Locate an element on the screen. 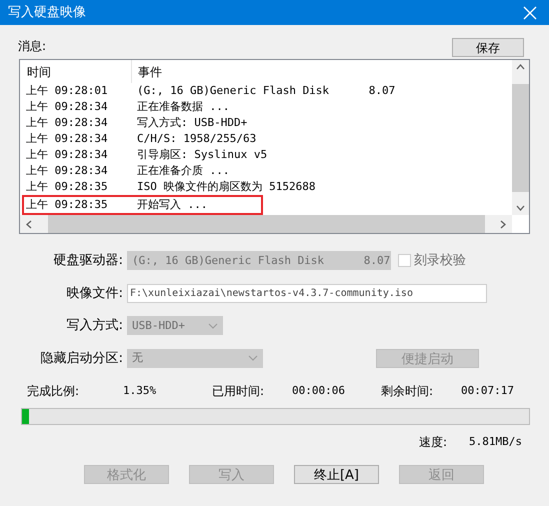 The width and height of the screenshot is (549, 506). list-row: 上午 09:28:34 C/H/S: 1958/255/63 is located at coordinates (267, 139).